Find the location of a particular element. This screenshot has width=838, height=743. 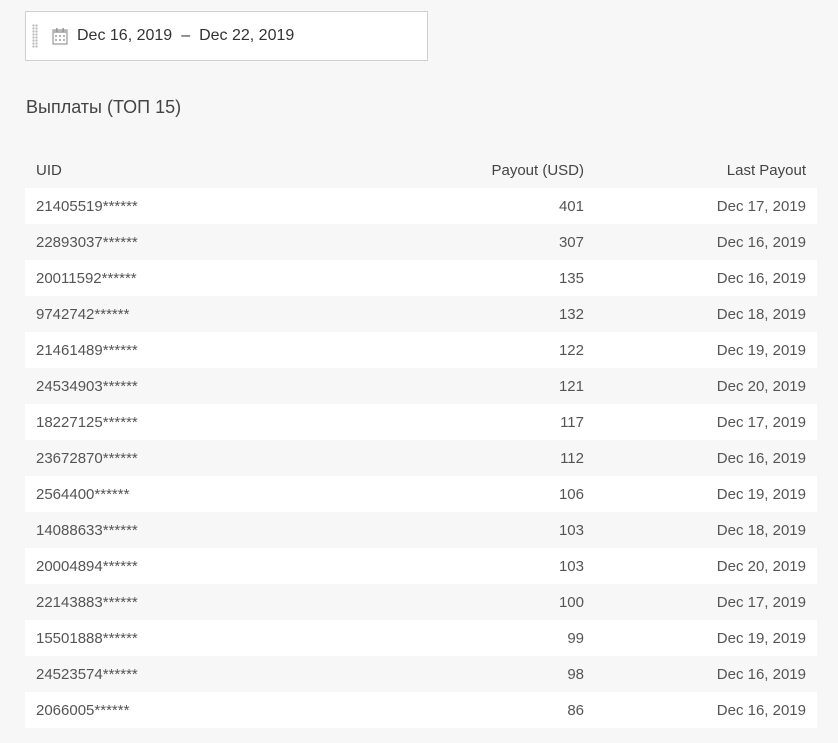

uid-cell: 20011592****** is located at coordinates (86, 278).